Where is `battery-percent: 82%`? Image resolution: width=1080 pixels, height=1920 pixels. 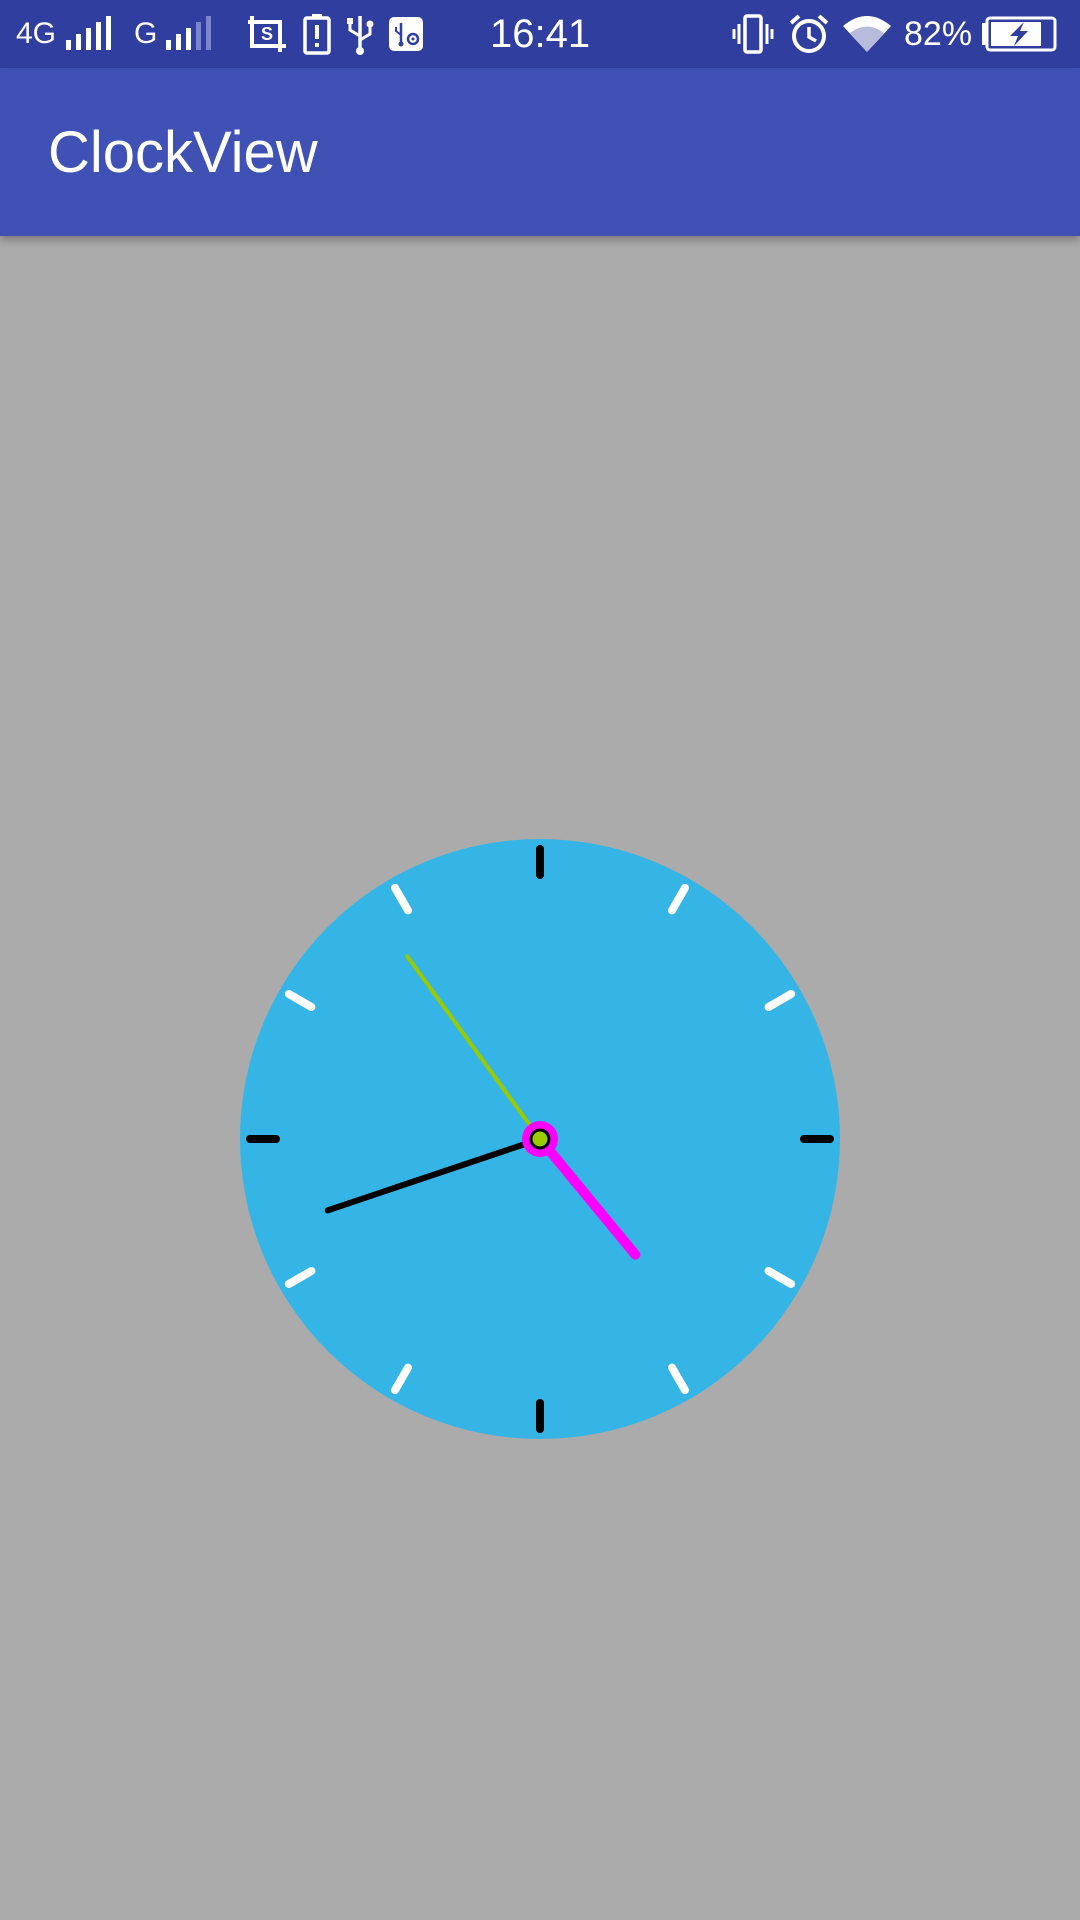 battery-percent: 82% is located at coordinates (938, 34).